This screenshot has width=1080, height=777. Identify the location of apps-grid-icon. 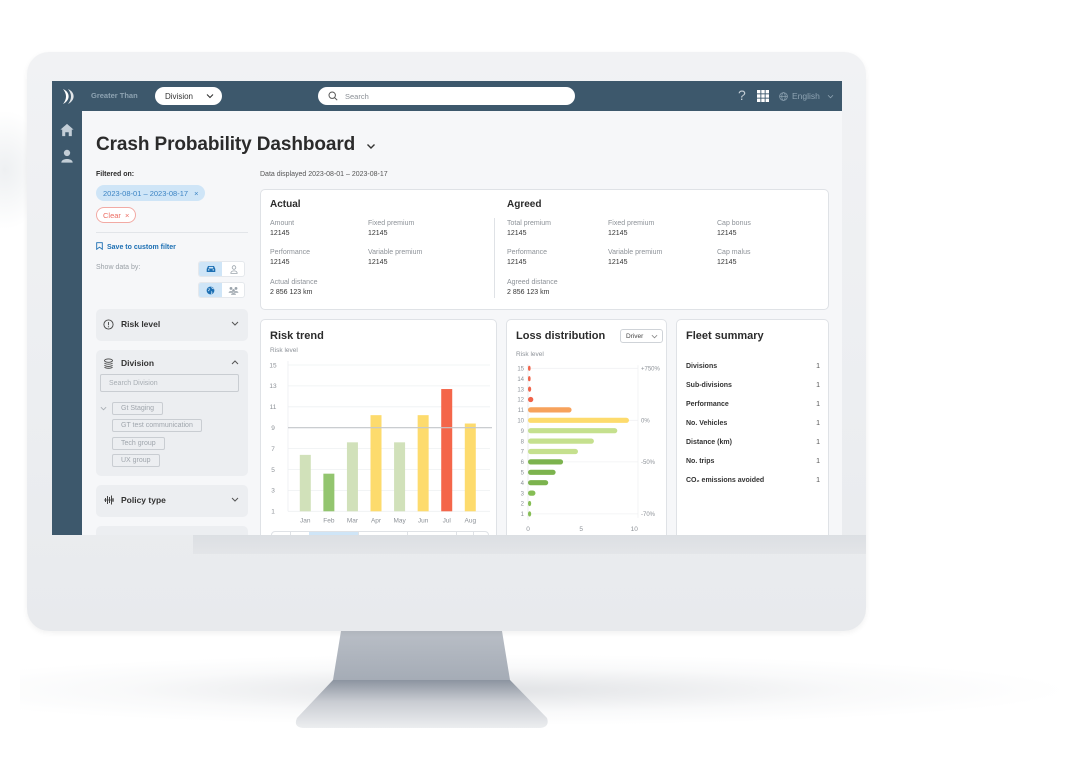
(763, 96).